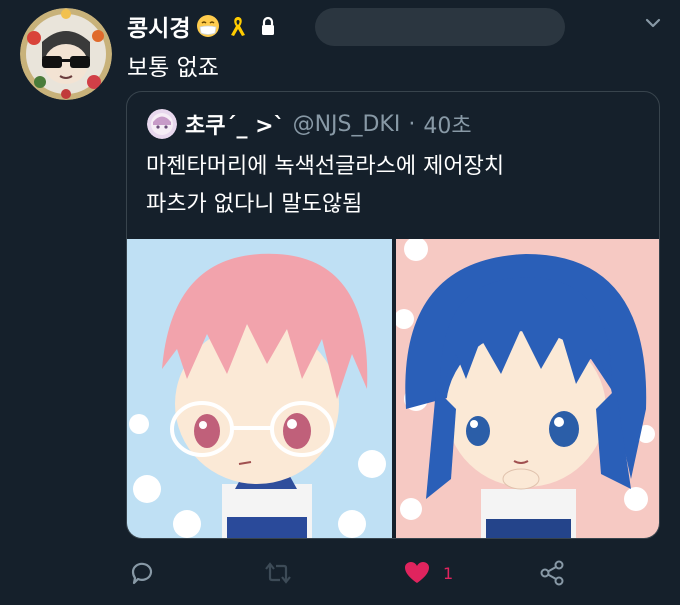  Describe the element at coordinates (447, 124) in the screenshot. I see `quote-timestamp: 40초` at that location.